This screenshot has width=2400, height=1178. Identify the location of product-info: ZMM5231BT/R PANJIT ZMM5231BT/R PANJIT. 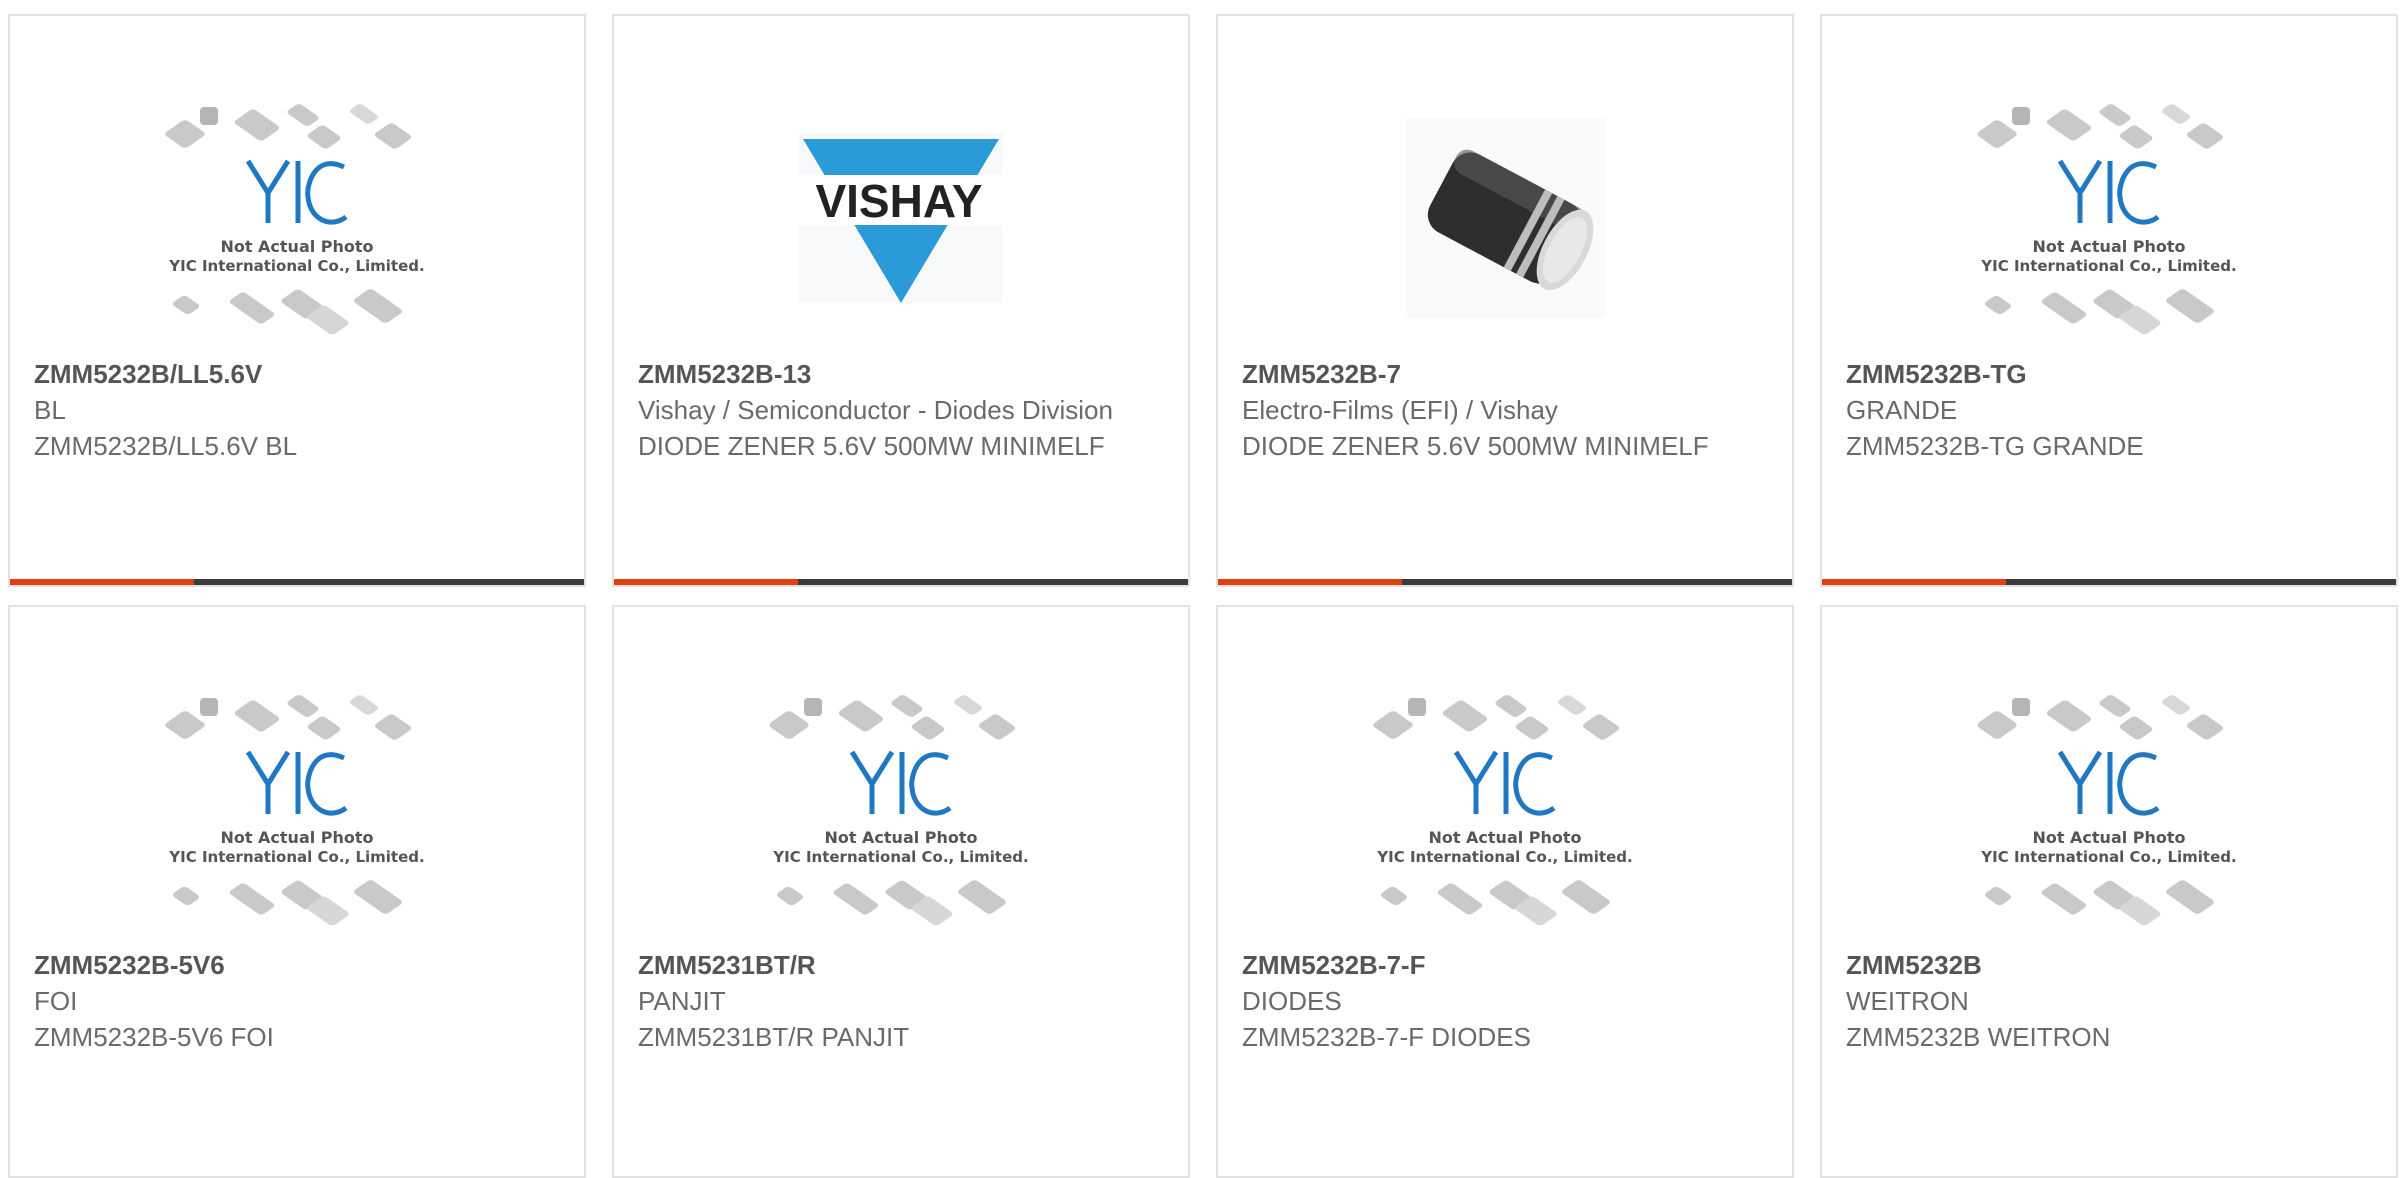
(901, 1001).